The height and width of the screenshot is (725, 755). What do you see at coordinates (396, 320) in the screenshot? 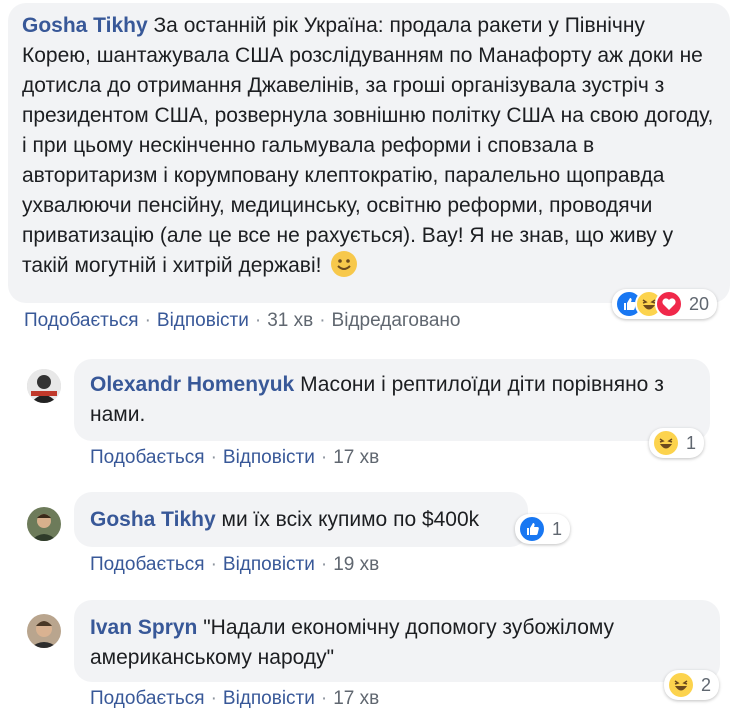
I see `edited-label: Відредаговано` at bounding box center [396, 320].